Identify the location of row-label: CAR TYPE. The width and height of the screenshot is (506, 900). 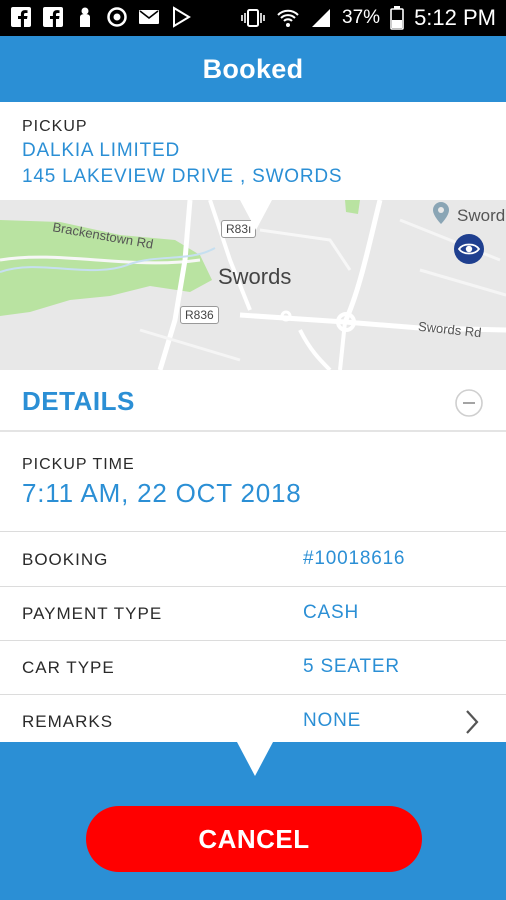
(68, 667).